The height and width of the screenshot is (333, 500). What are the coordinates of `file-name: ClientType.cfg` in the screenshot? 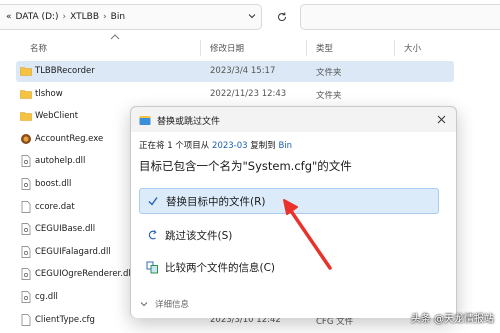 It's located at (65, 319).